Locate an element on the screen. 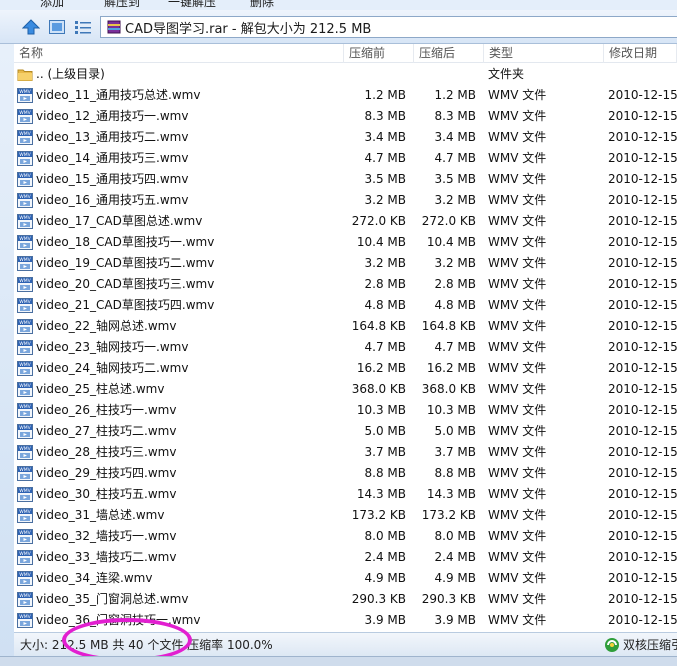 The height and width of the screenshot is (666, 677). file-packed-size: 3.7 MB is located at coordinates (455, 452).